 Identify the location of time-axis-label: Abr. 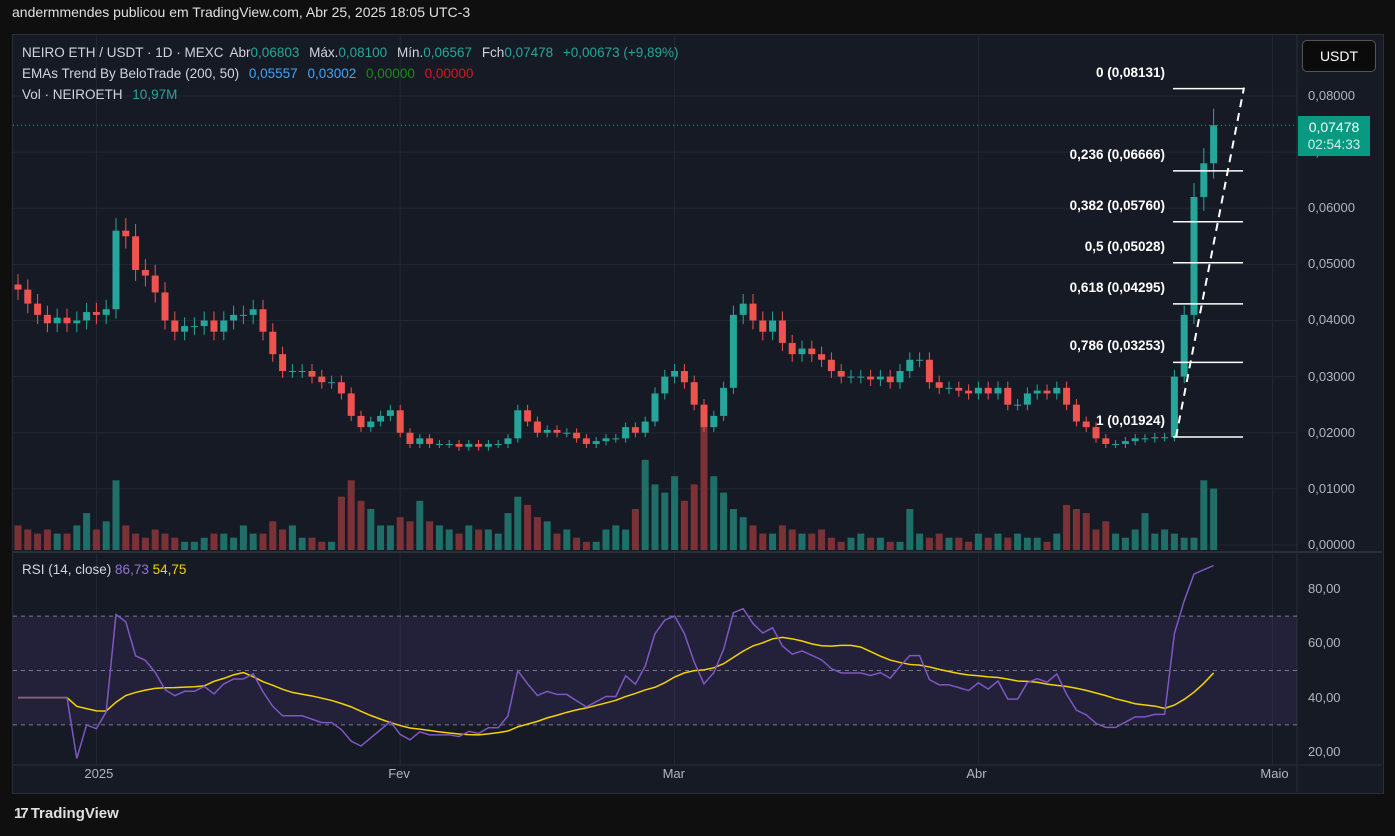
(976, 773).